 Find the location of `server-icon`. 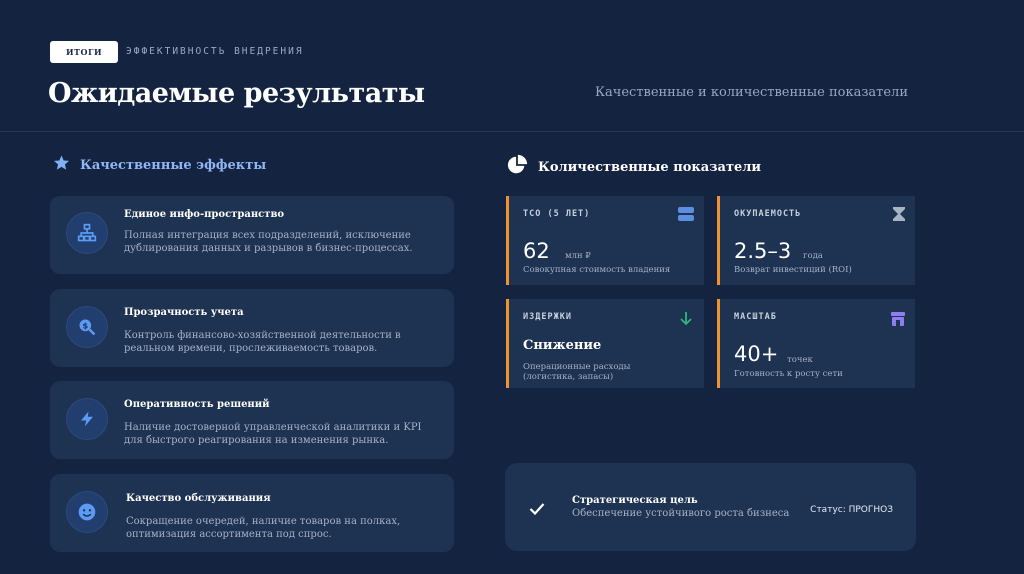

server-icon is located at coordinates (686, 215).